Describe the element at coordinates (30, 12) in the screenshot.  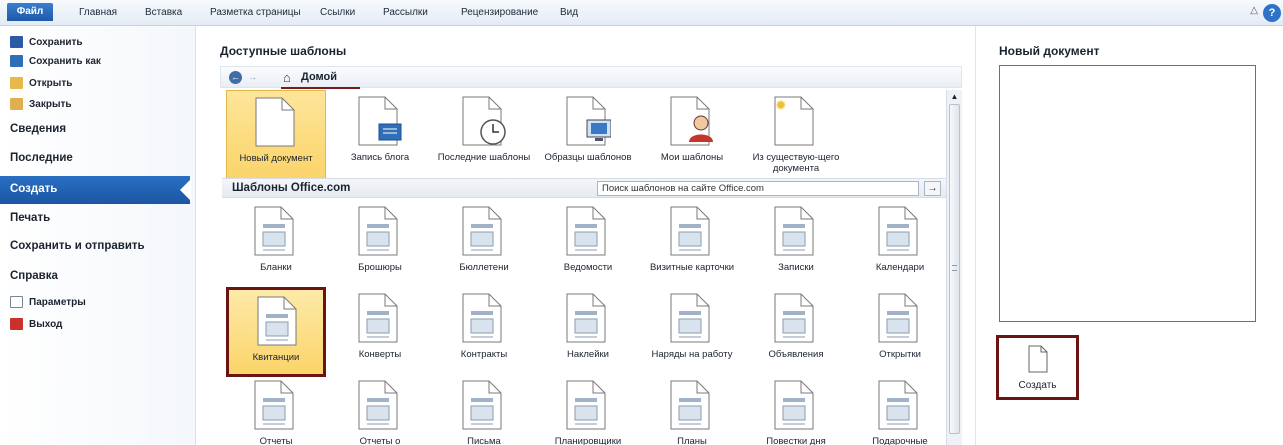
I see `tab-file: Файл` at that location.